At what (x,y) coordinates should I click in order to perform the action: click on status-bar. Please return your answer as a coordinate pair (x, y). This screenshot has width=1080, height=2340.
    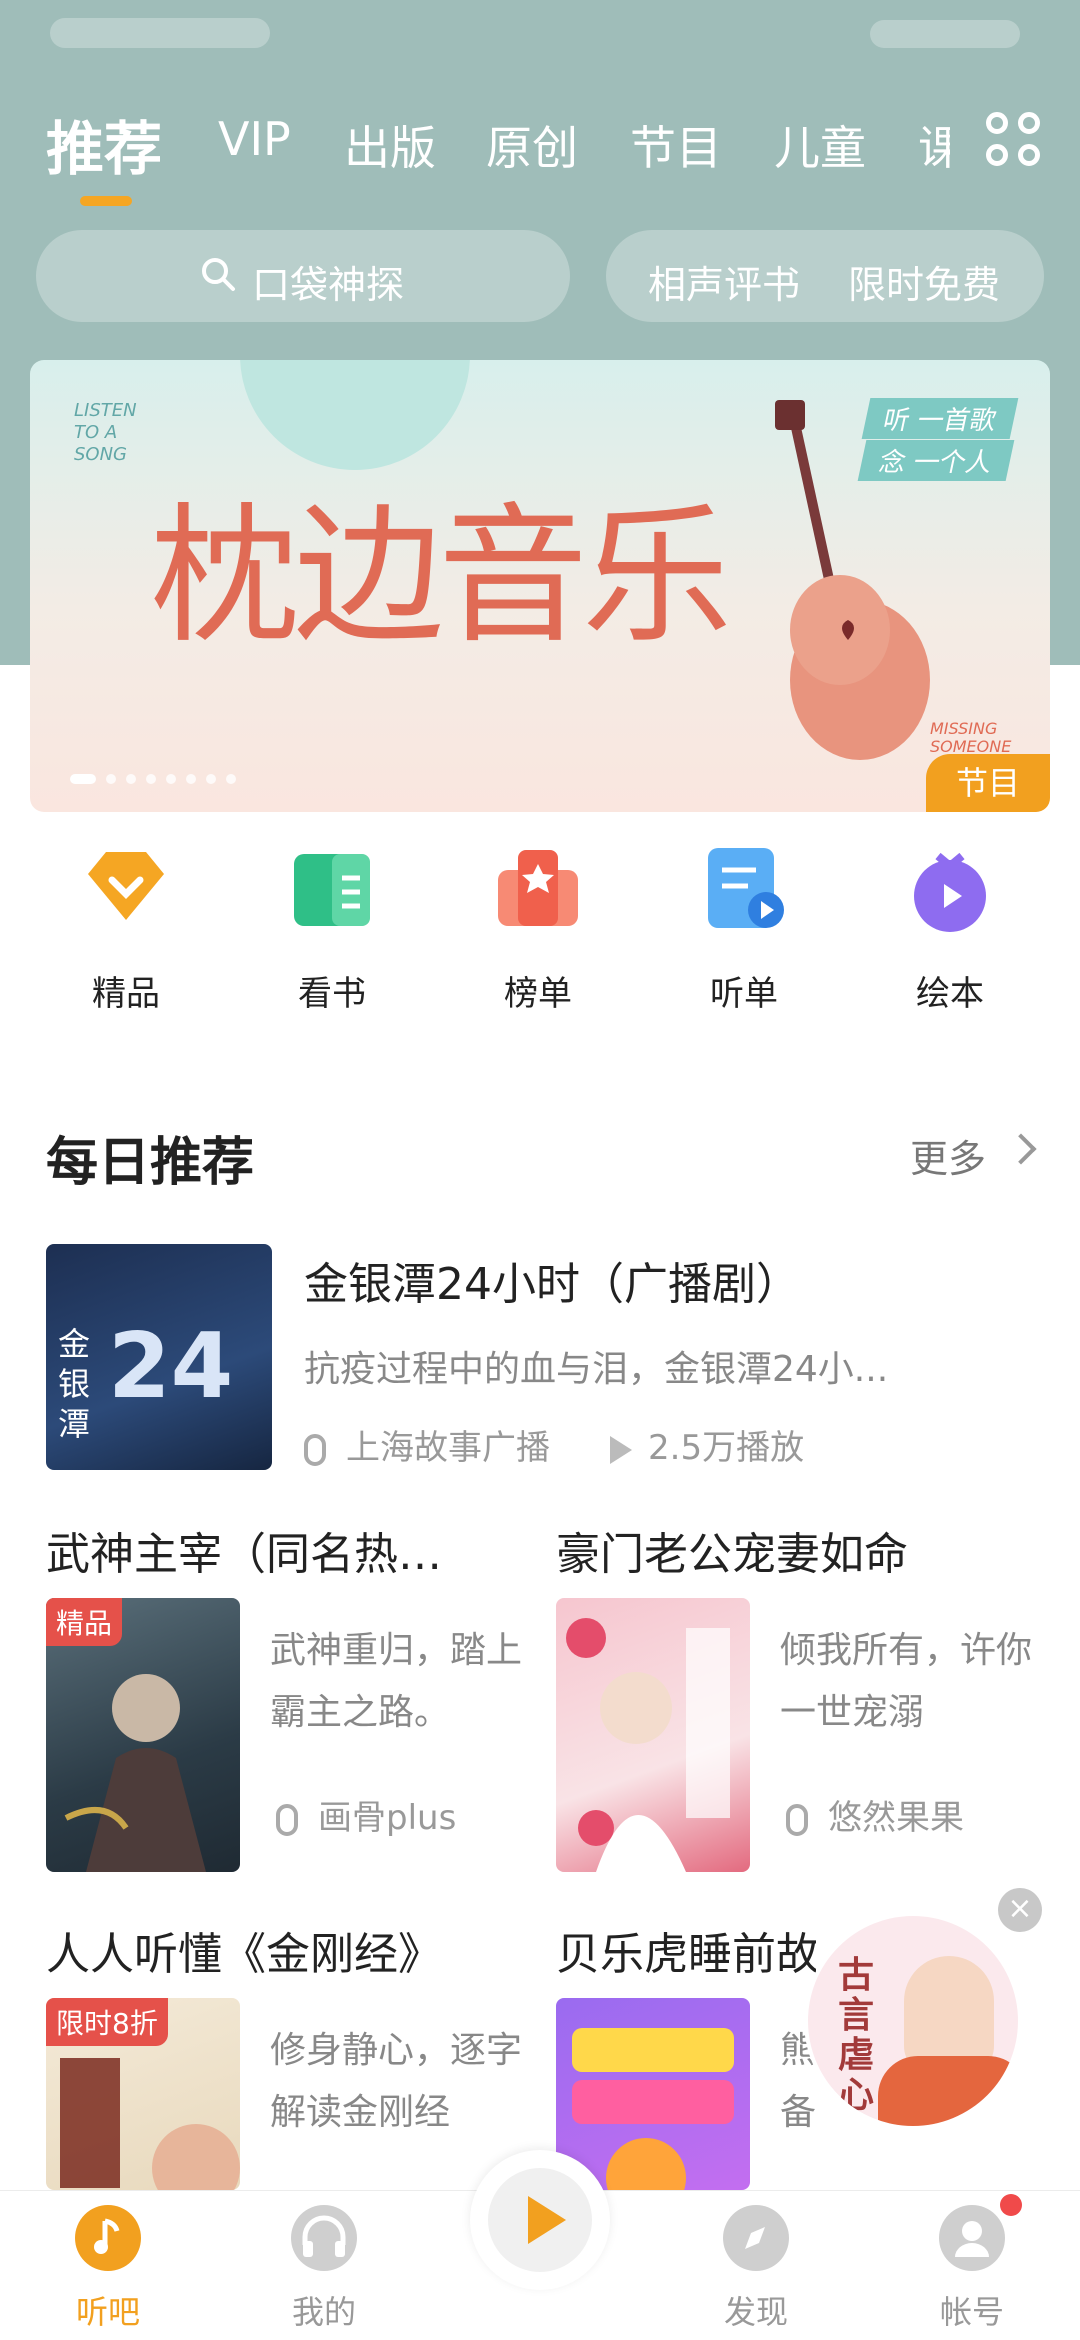
    Looking at the image, I should click on (540, 35).